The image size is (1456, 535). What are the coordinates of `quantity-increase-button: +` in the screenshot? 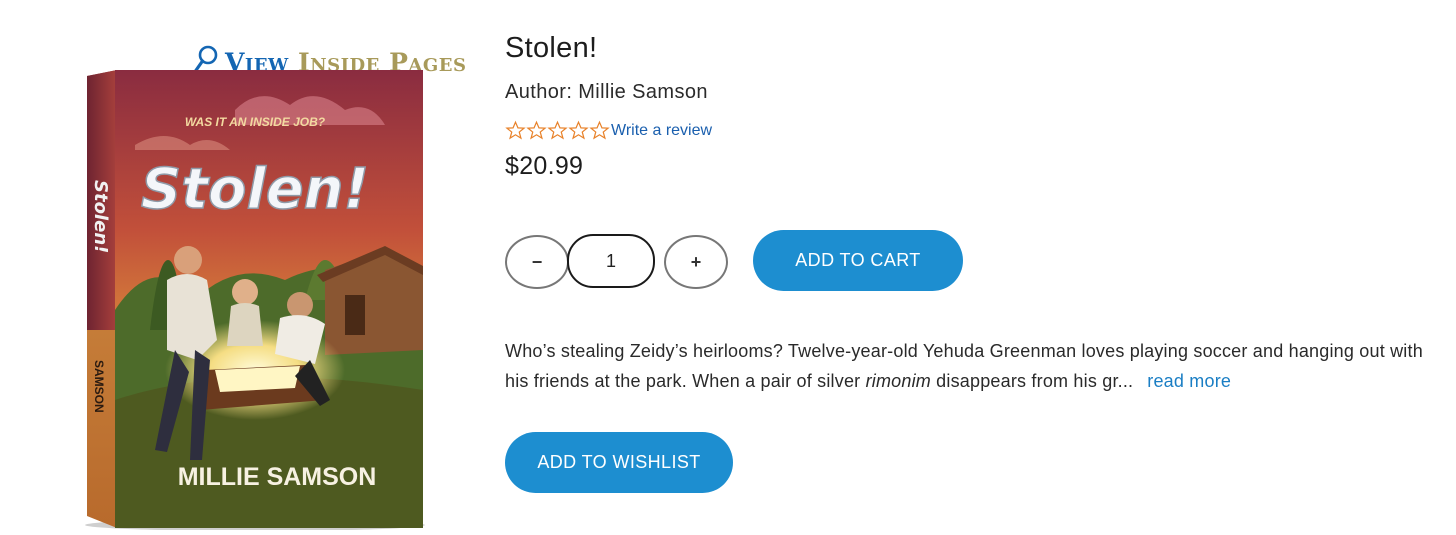 It's located at (696, 262).